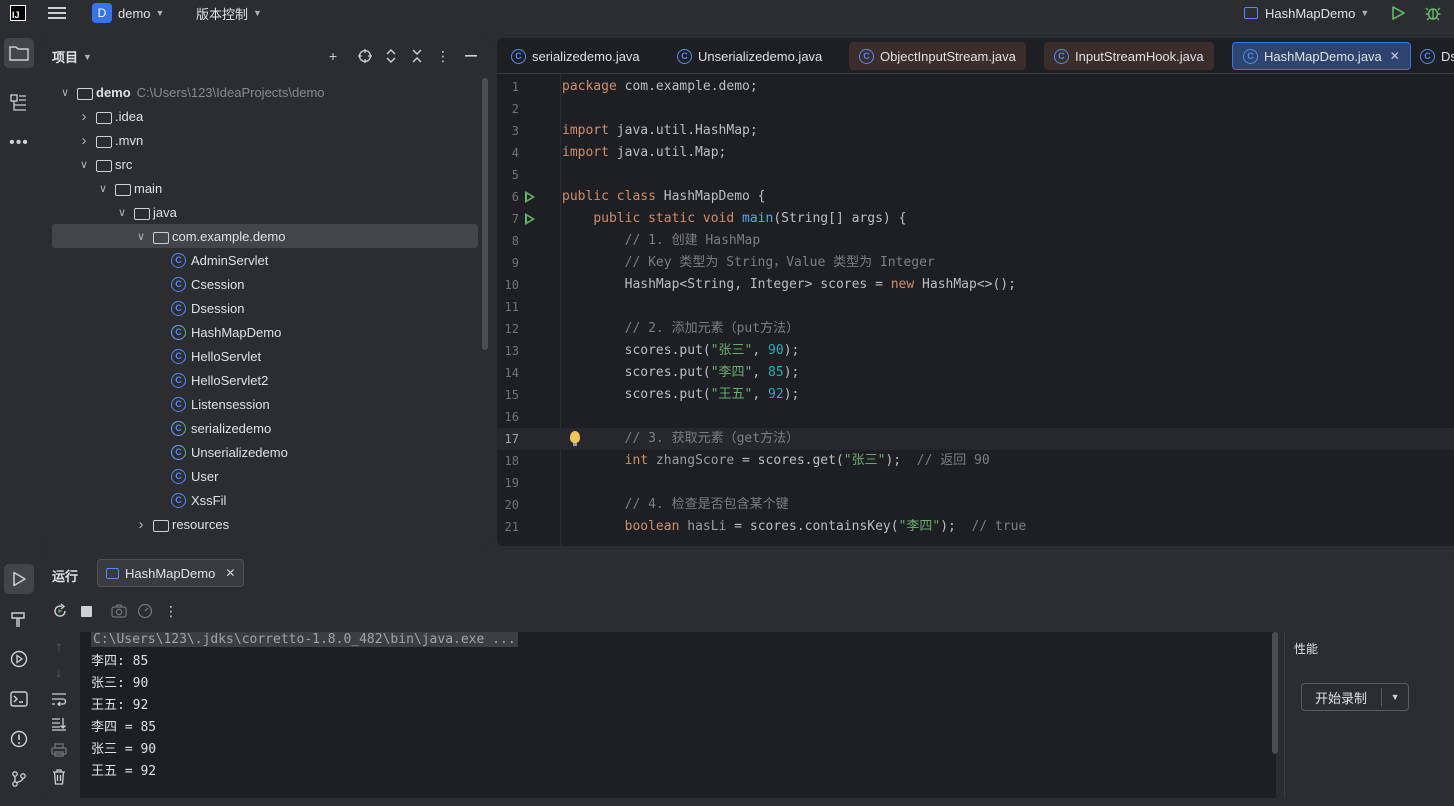 The height and width of the screenshot is (806, 1454). I want to click on tree-item: ∨ com.example.demo, so click(265, 236).